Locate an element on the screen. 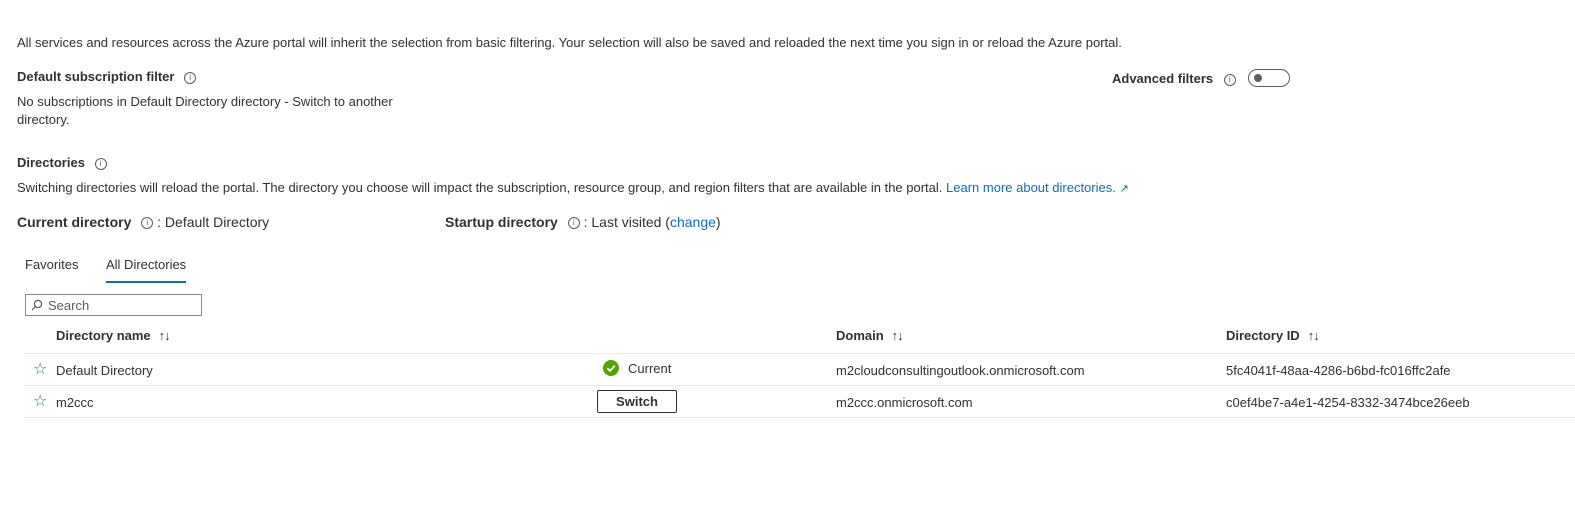 Image resolution: width=1575 pixels, height=516 pixels. directory-name-cell: Default Directory is located at coordinates (104, 370).